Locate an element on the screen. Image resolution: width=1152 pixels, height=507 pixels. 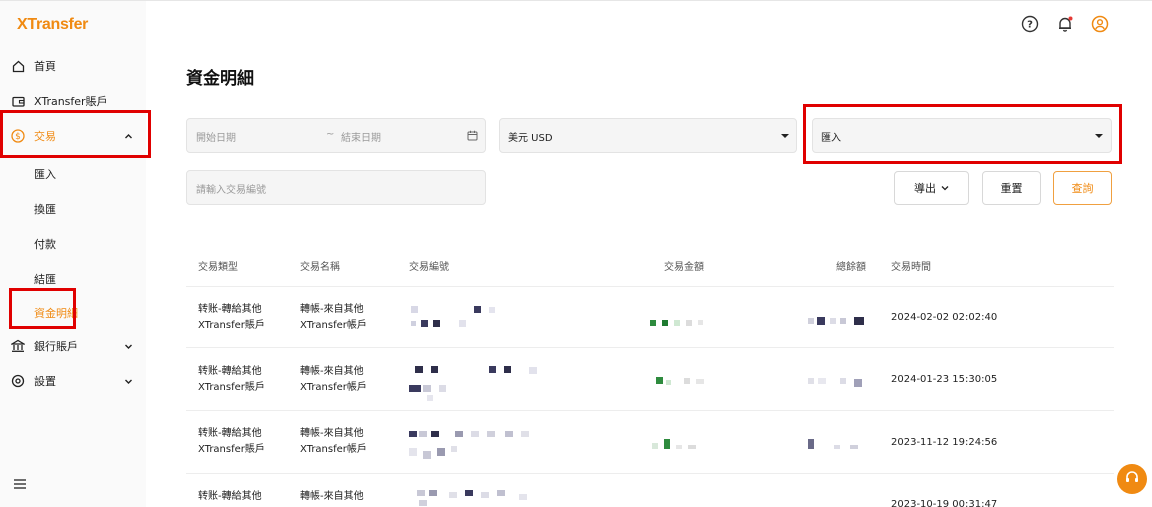
table-header-divider is located at coordinates (650, 286).